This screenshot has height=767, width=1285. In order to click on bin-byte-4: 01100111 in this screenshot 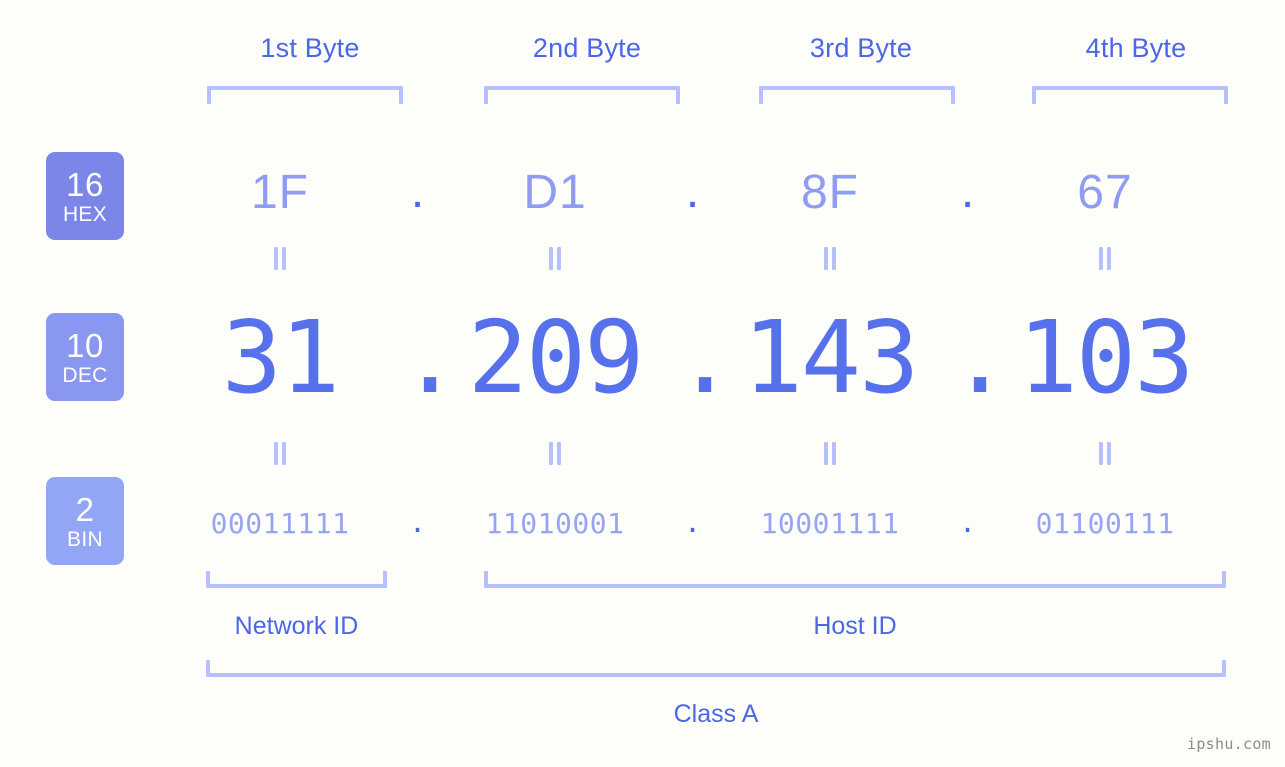, I will do `click(1105, 523)`.